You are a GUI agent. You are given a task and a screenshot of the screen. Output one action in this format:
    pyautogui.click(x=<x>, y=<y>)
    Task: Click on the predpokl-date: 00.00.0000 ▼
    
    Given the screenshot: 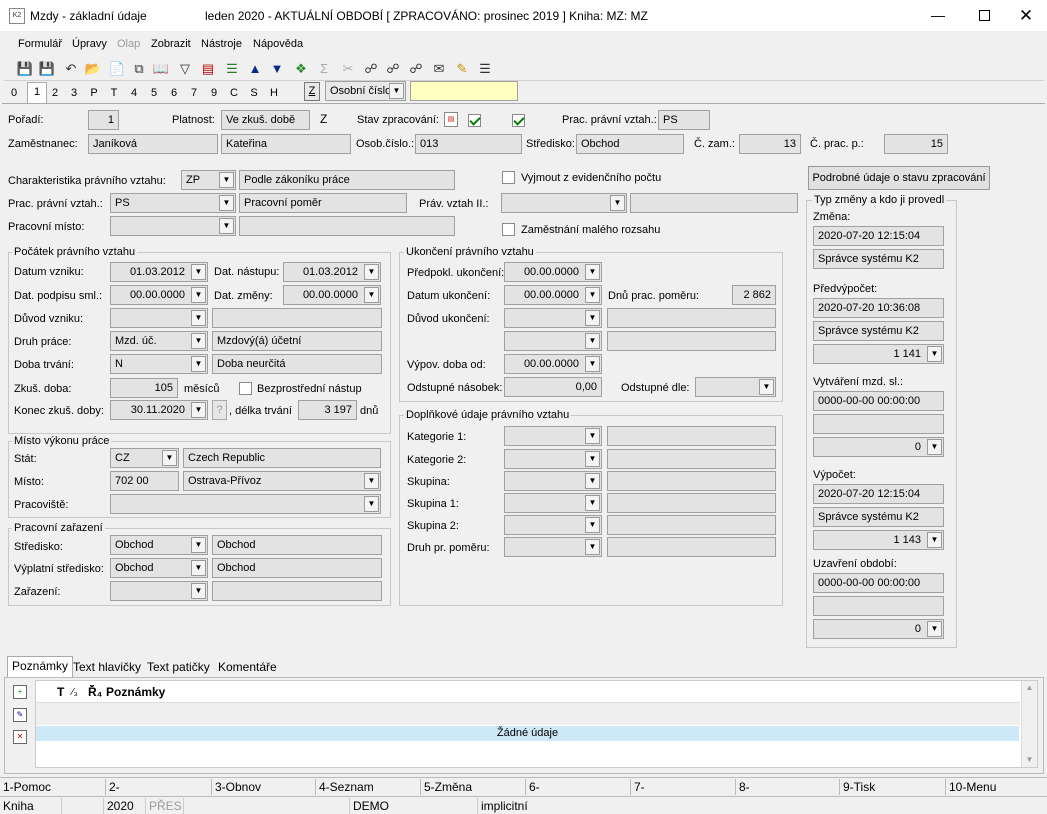 What is the action you would take?
    pyautogui.click(x=553, y=272)
    